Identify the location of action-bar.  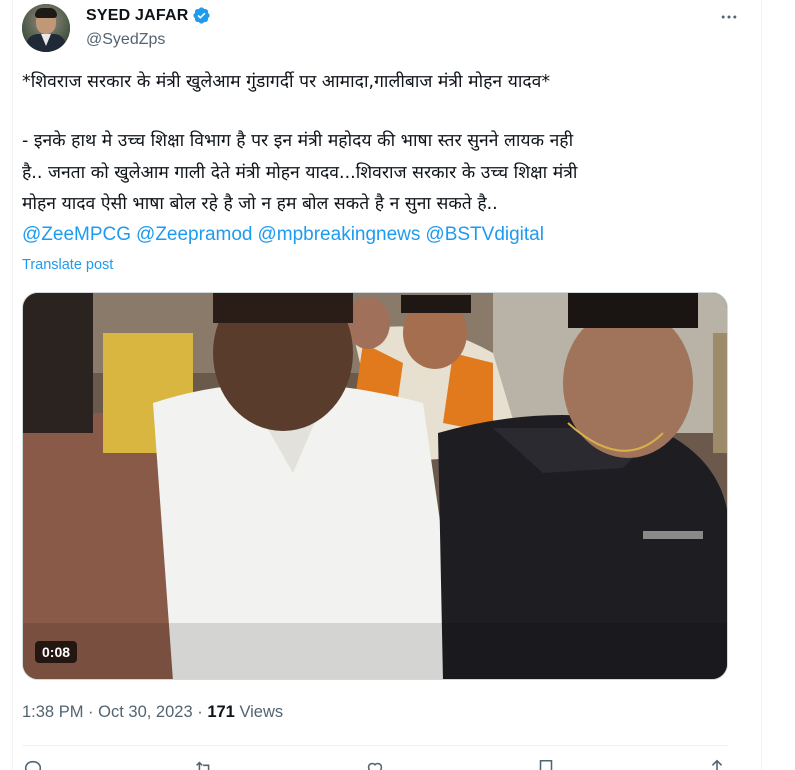
(375, 764).